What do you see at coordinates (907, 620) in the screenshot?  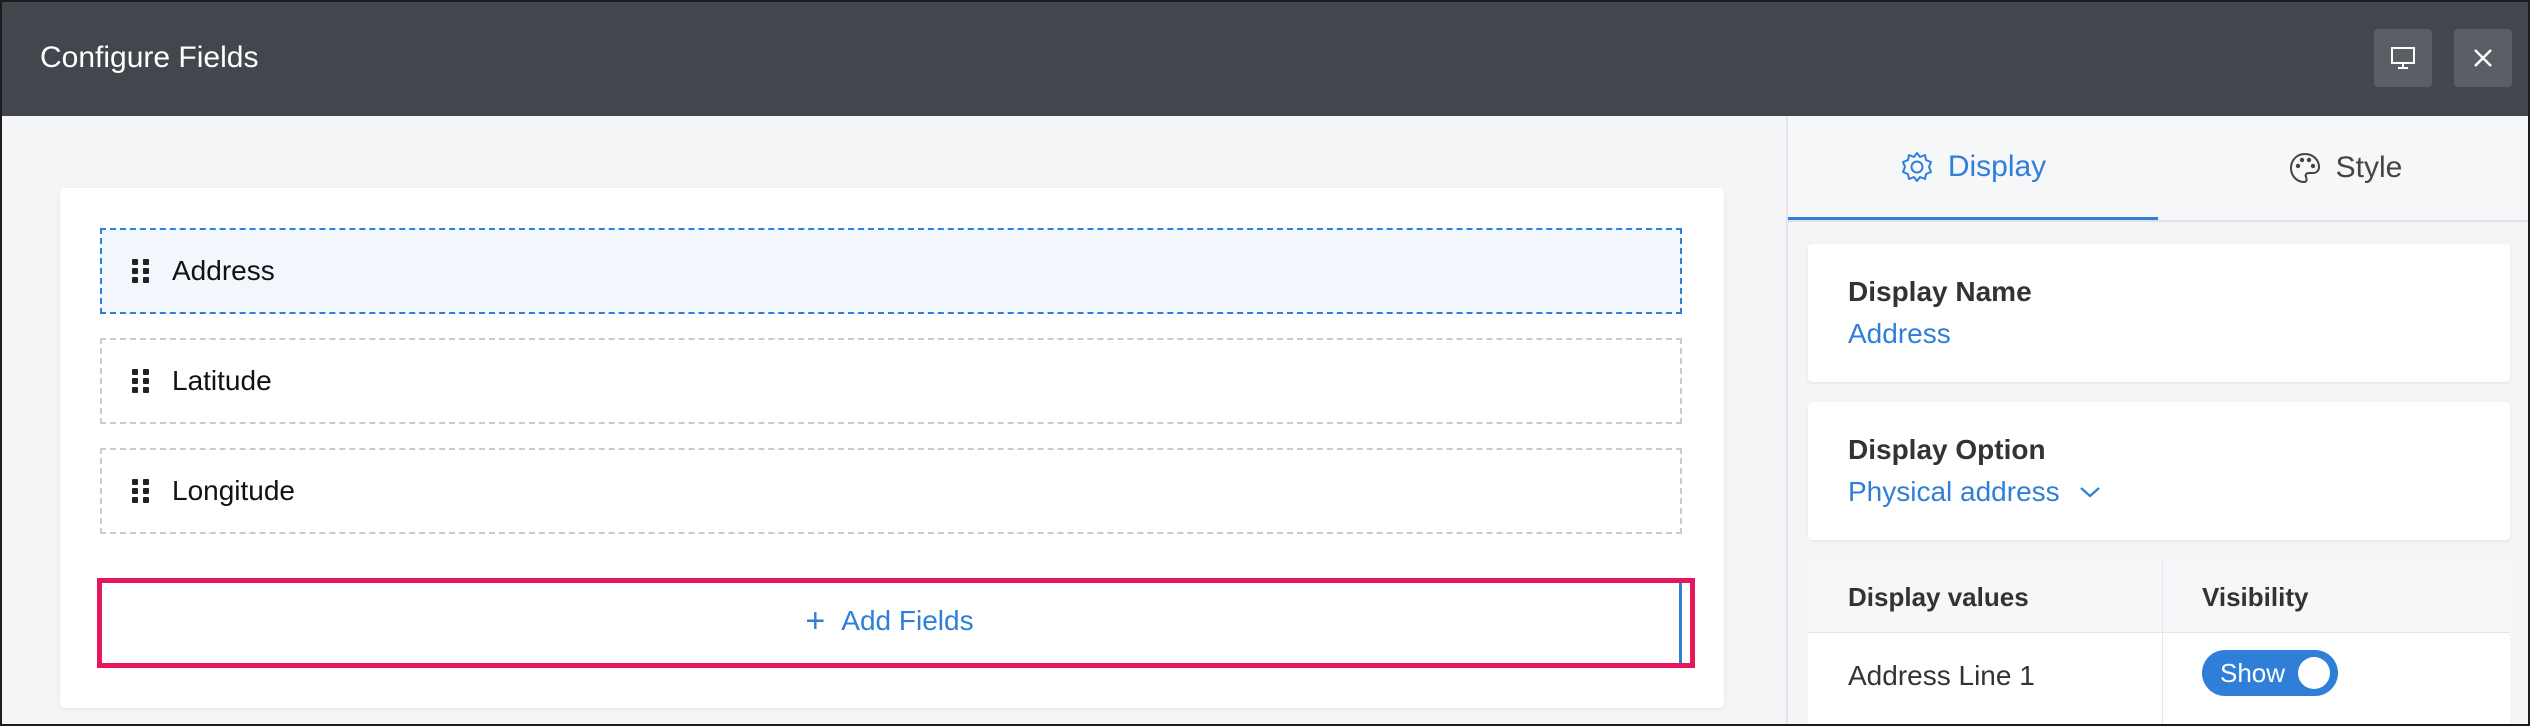 I see `add-fields-label: Add Fields` at bounding box center [907, 620].